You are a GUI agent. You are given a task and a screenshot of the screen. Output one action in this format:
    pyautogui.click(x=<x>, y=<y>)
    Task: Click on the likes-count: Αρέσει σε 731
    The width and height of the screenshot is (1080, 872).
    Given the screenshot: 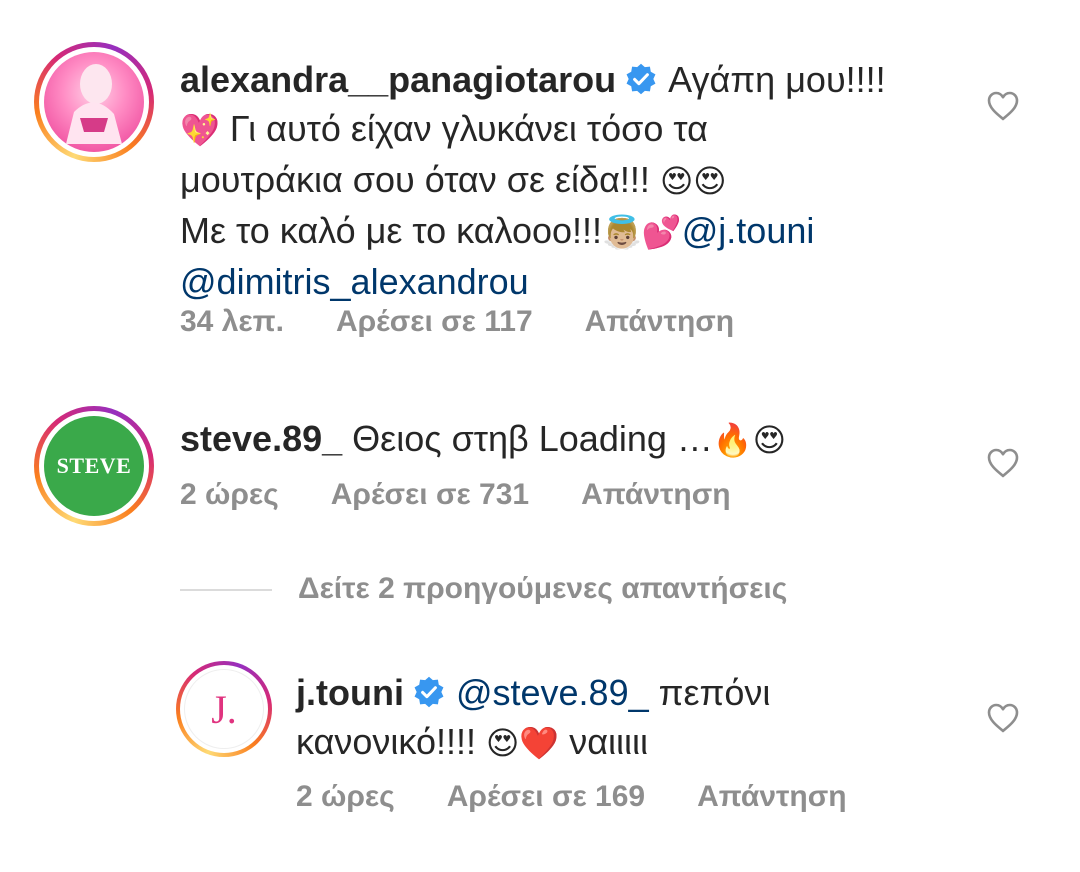 What is the action you would take?
    pyautogui.click(x=430, y=494)
    